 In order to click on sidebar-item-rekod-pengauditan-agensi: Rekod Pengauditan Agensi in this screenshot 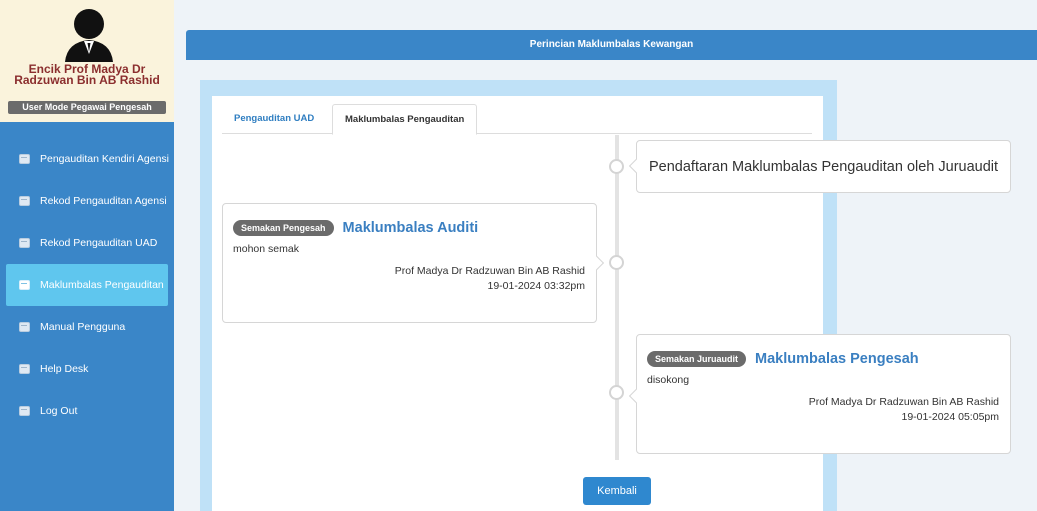, I will do `click(87, 201)`.